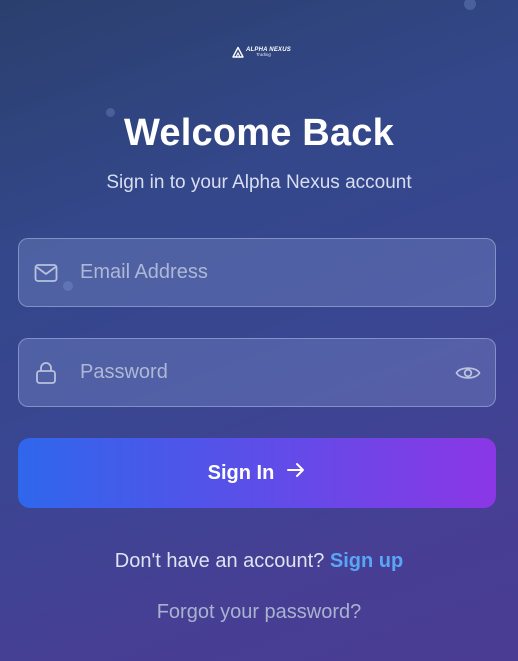  Describe the element at coordinates (259, 612) in the screenshot. I see `forgot-password-link: Forgot your password?` at that location.